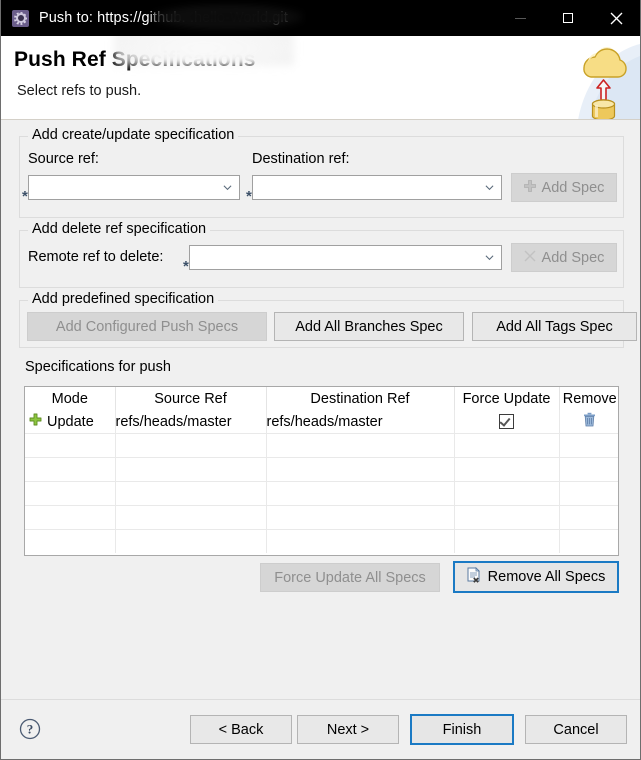 The image size is (641, 760). Describe the element at coordinates (79, 91) in the screenshot. I see `page-subtitle: Select refs to push.` at that location.